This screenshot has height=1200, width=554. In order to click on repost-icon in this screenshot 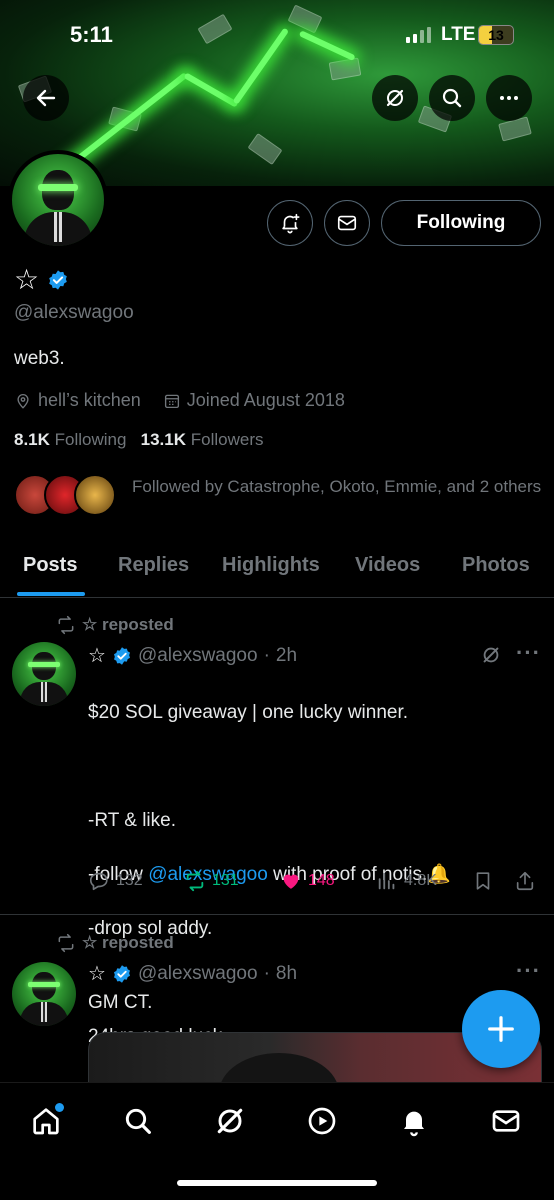, I will do `click(66, 625)`.